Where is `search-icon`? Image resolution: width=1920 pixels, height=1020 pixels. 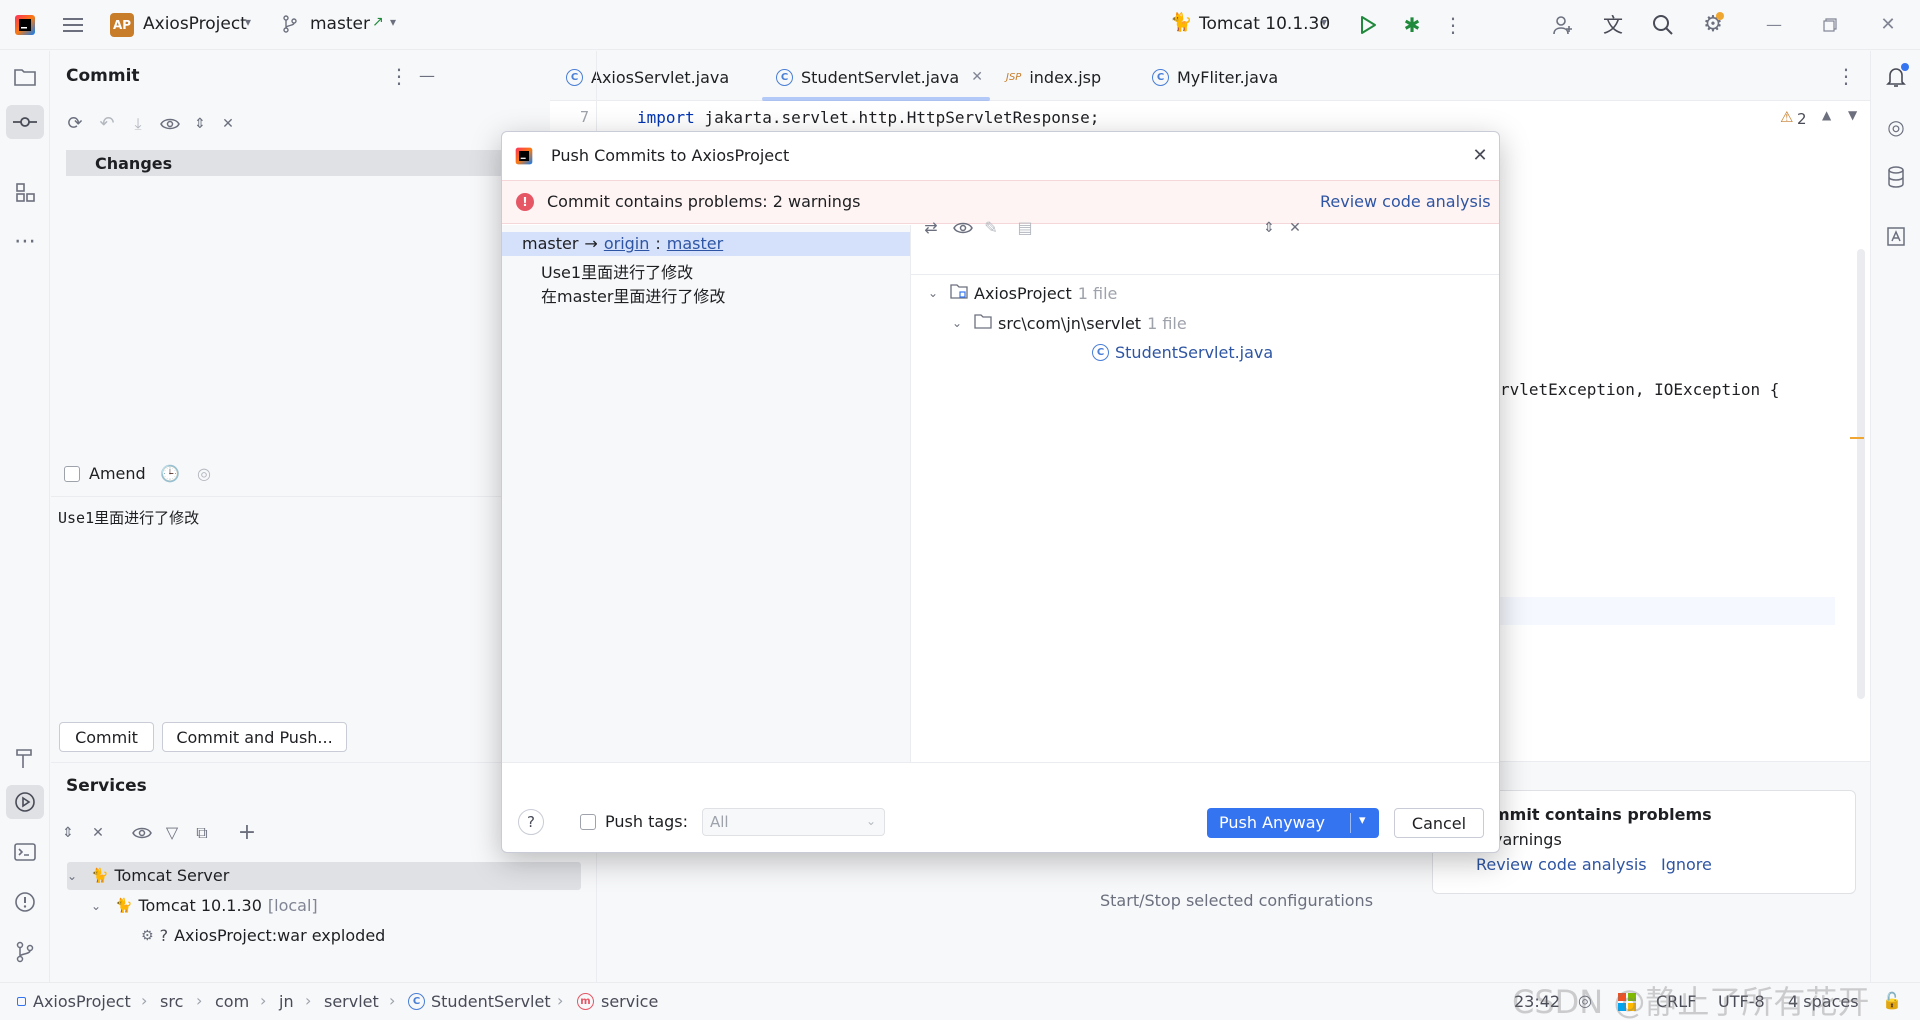 search-icon is located at coordinates (1663, 25).